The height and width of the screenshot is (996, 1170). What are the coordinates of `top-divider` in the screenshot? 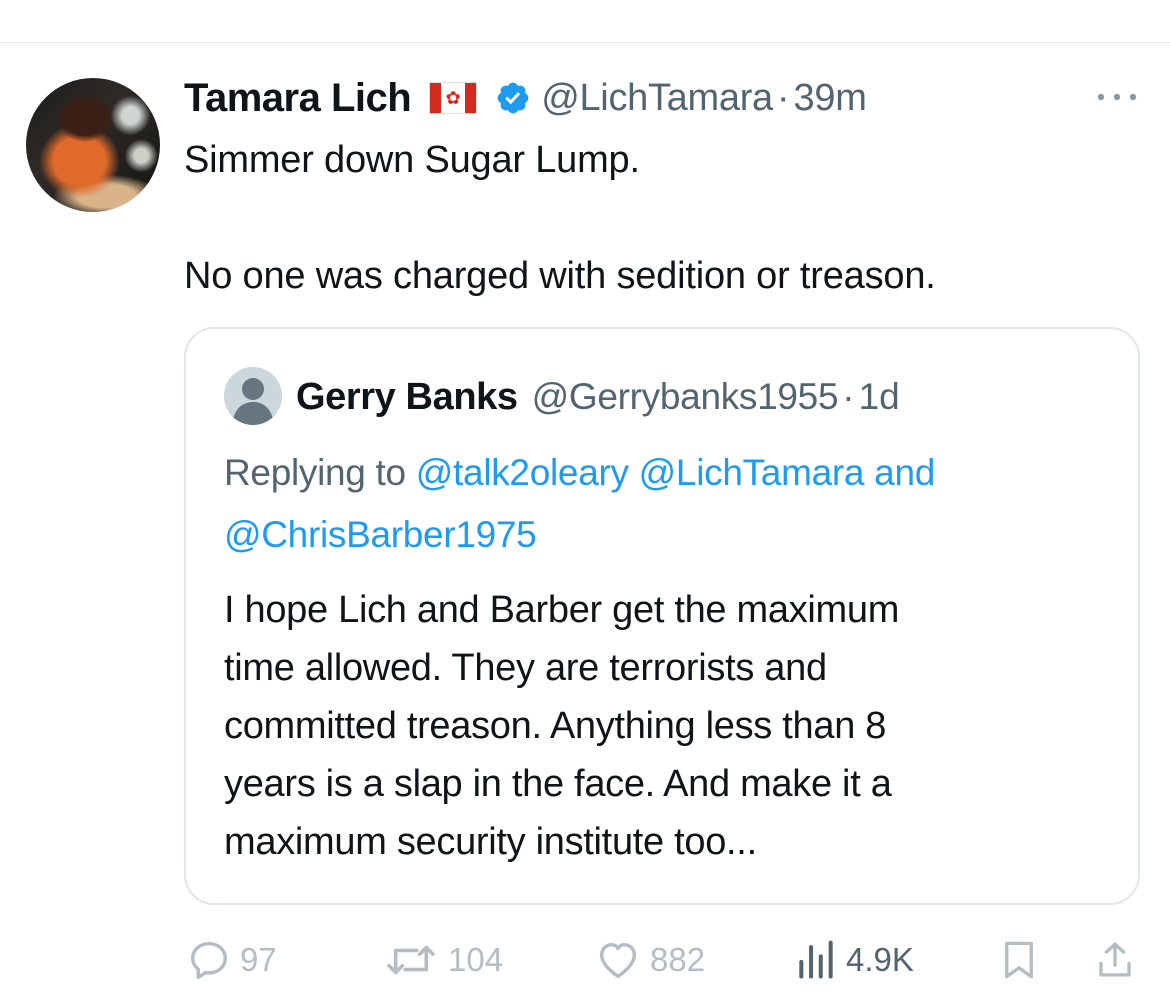 It's located at (585, 42).